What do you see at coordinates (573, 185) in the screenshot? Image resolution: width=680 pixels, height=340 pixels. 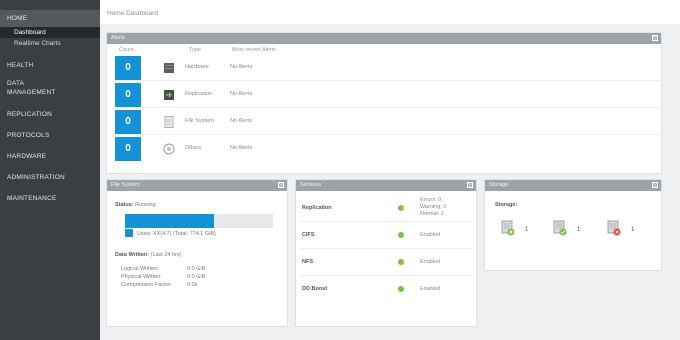 I see `storage-panel-header: Storage -` at bounding box center [573, 185].